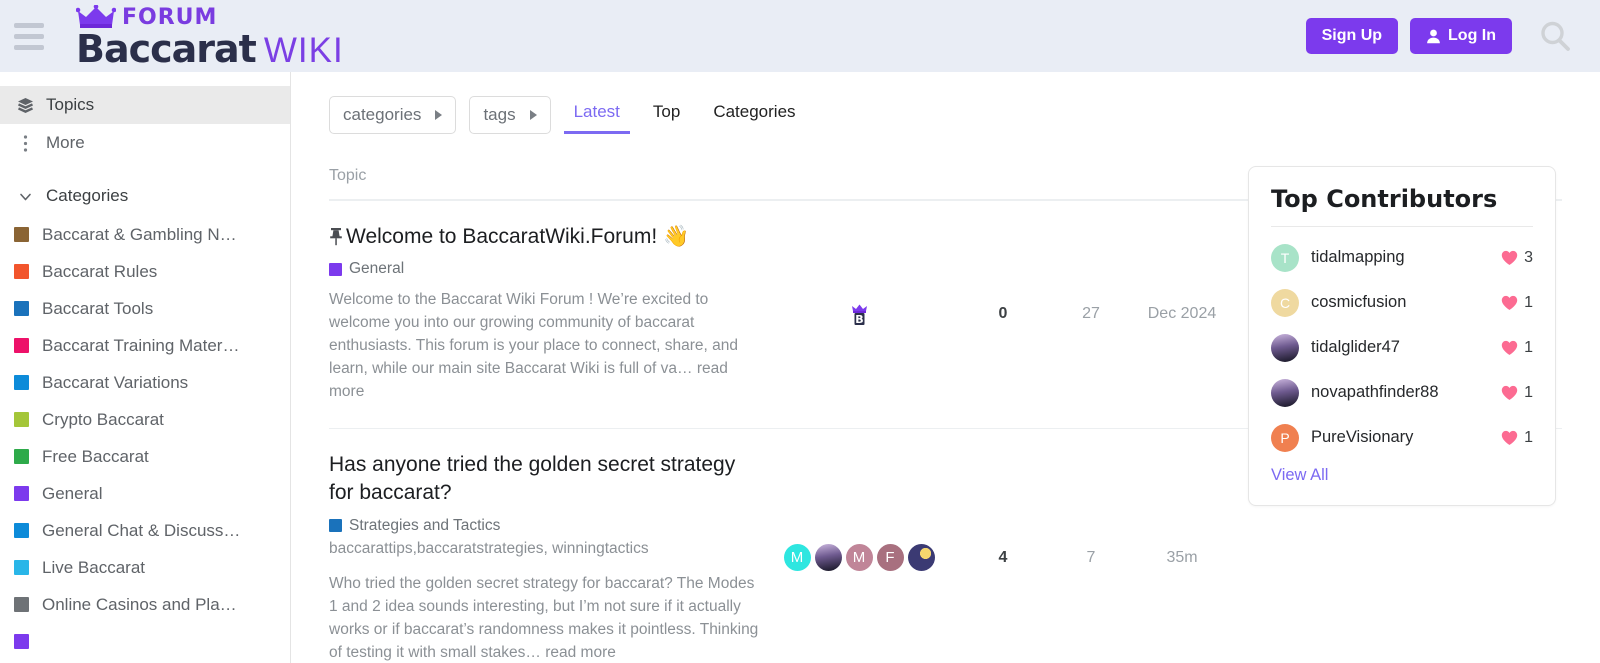 The width and height of the screenshot is (1600, 663). I want to click on views-count: 27, so click(1091, 313).